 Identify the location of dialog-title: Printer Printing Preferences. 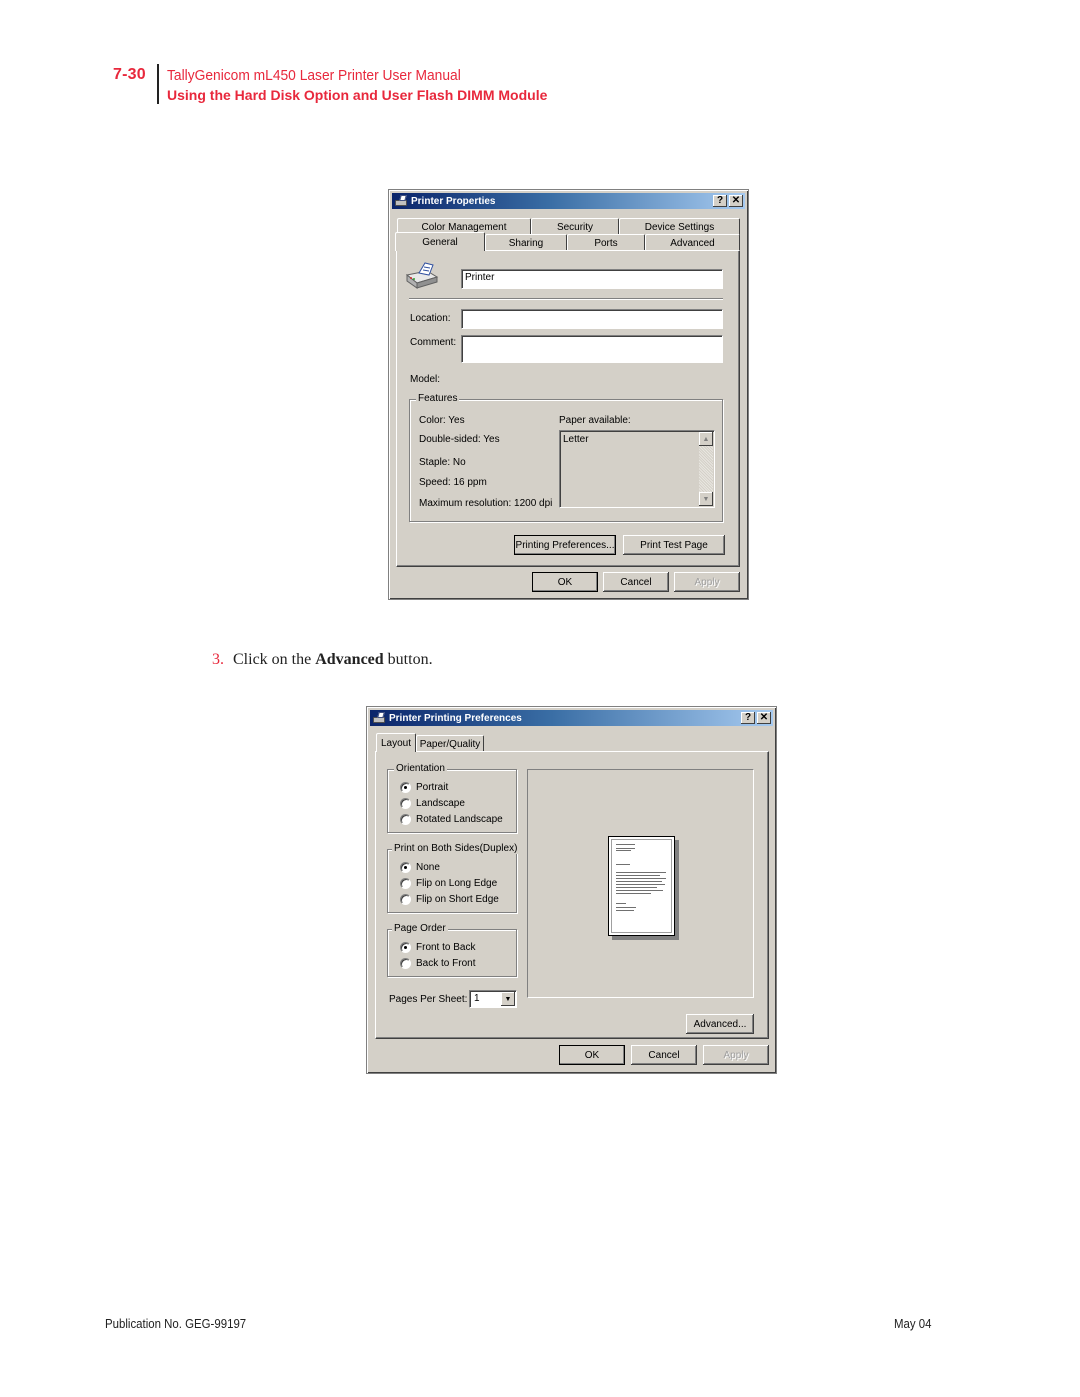
(455, 718).